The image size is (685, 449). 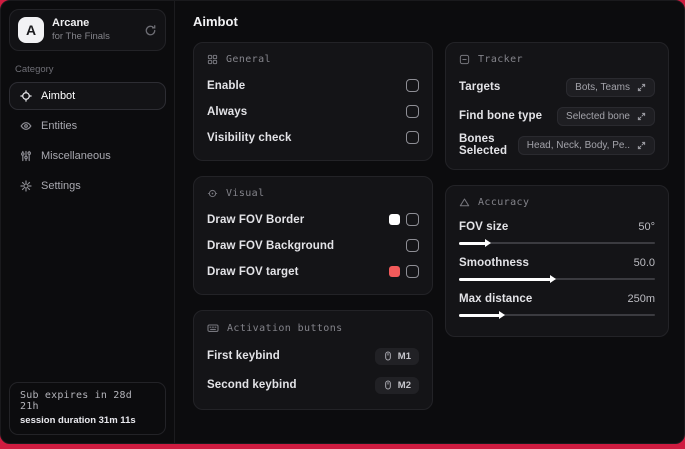 What do you see at coordinates (557, 315) in the screenshot?
I see `max-distance-slider` at bounding box center [557, 315].